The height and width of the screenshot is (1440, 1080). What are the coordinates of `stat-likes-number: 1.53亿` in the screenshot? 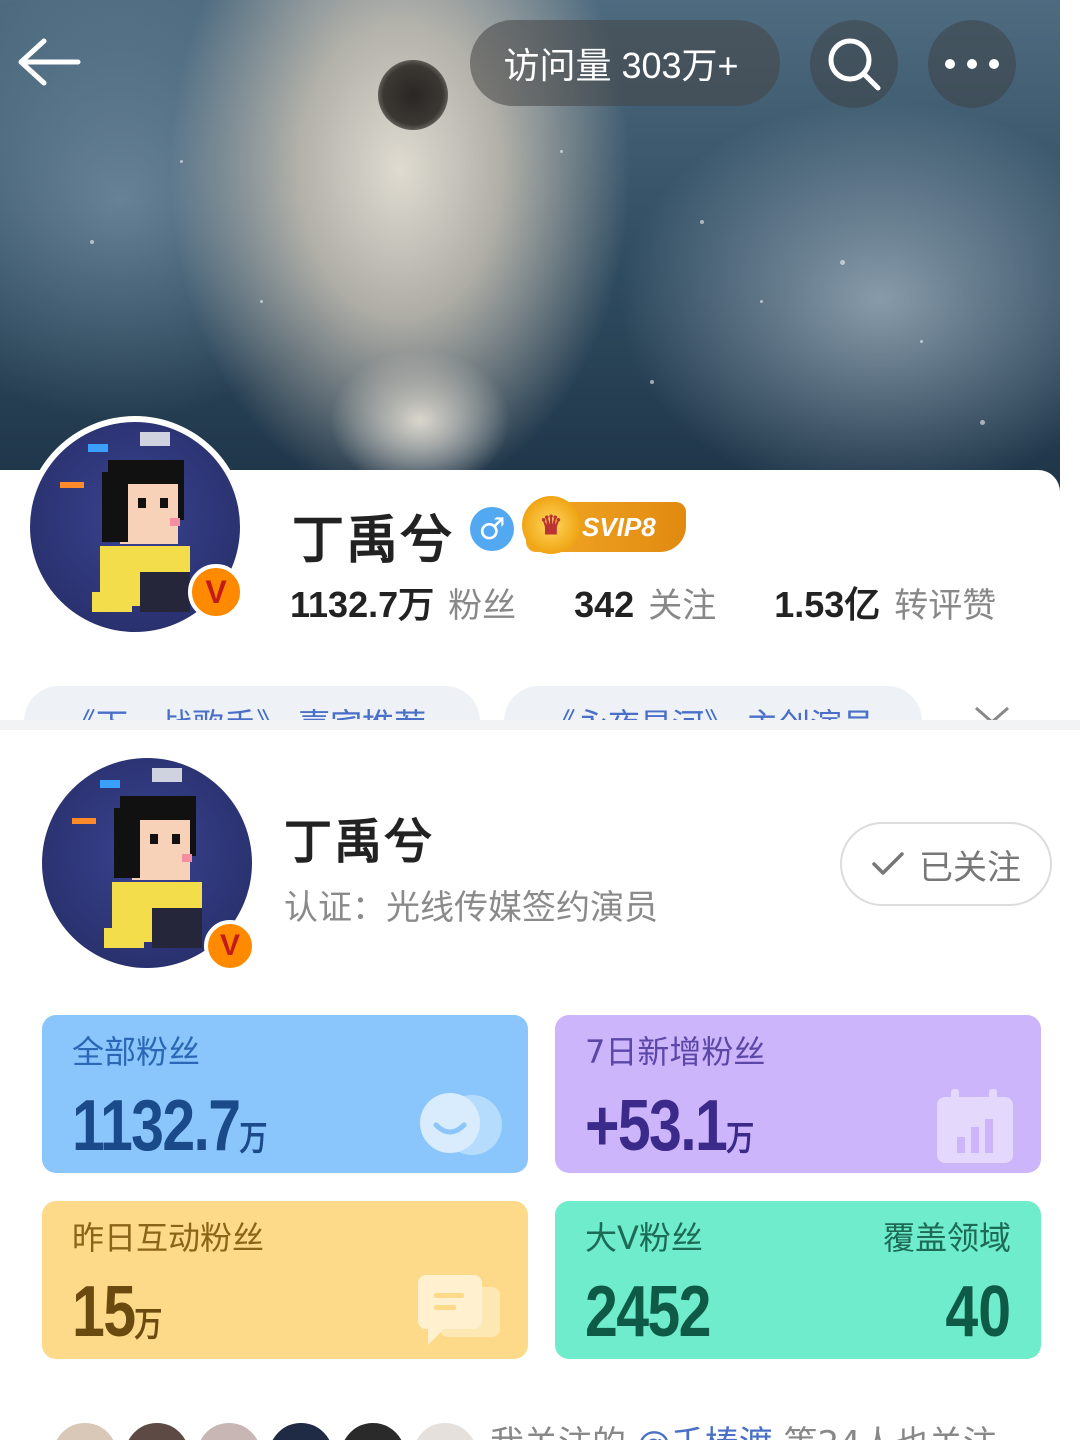 It's located at (827, 604).